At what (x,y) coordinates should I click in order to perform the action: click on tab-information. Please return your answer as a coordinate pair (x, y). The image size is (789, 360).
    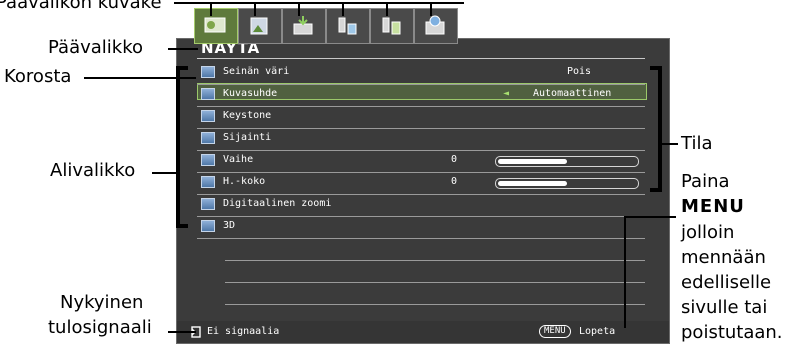
    Looking at the image, I should click on (436, 26).